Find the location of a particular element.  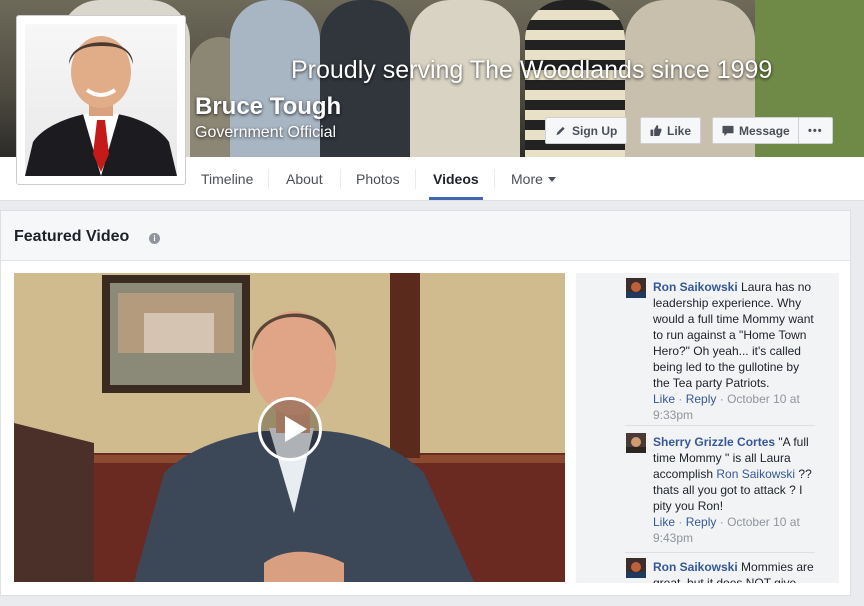

comment-timestamp: October 10 at 9:33pm is located at coordinates (726, 407).